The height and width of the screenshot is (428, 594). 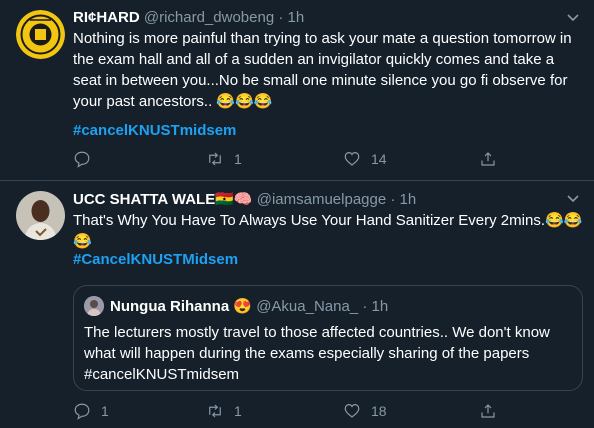 I want to click on handle: @richard_dwobeng, so click(x=209, y=17).